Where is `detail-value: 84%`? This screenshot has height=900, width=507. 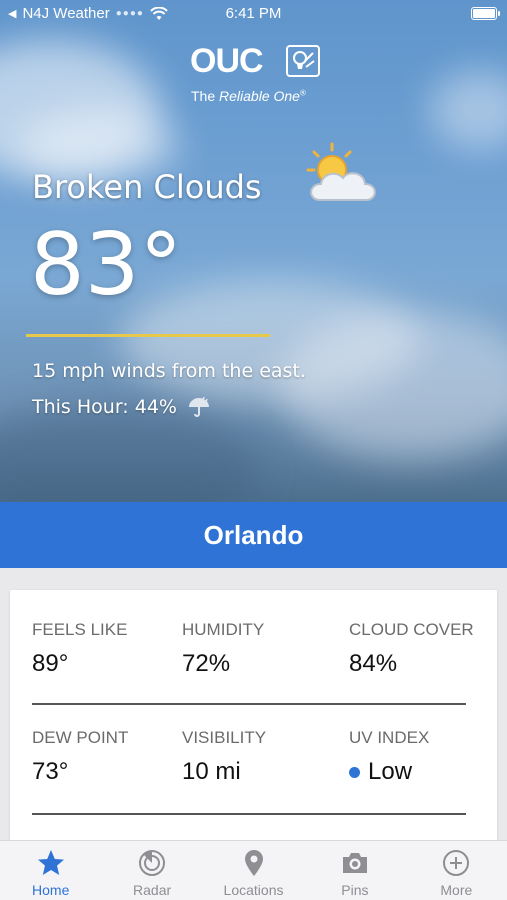 detail-value: 84% is located at coordinates (373, 663).